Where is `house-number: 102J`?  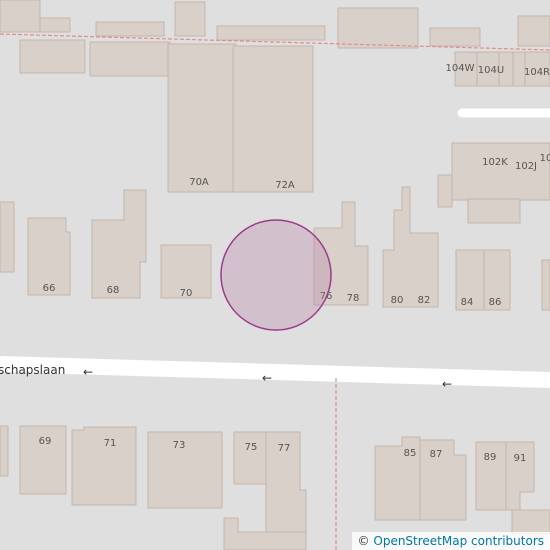 house-number: 102J is located at coordinates (526, 166).